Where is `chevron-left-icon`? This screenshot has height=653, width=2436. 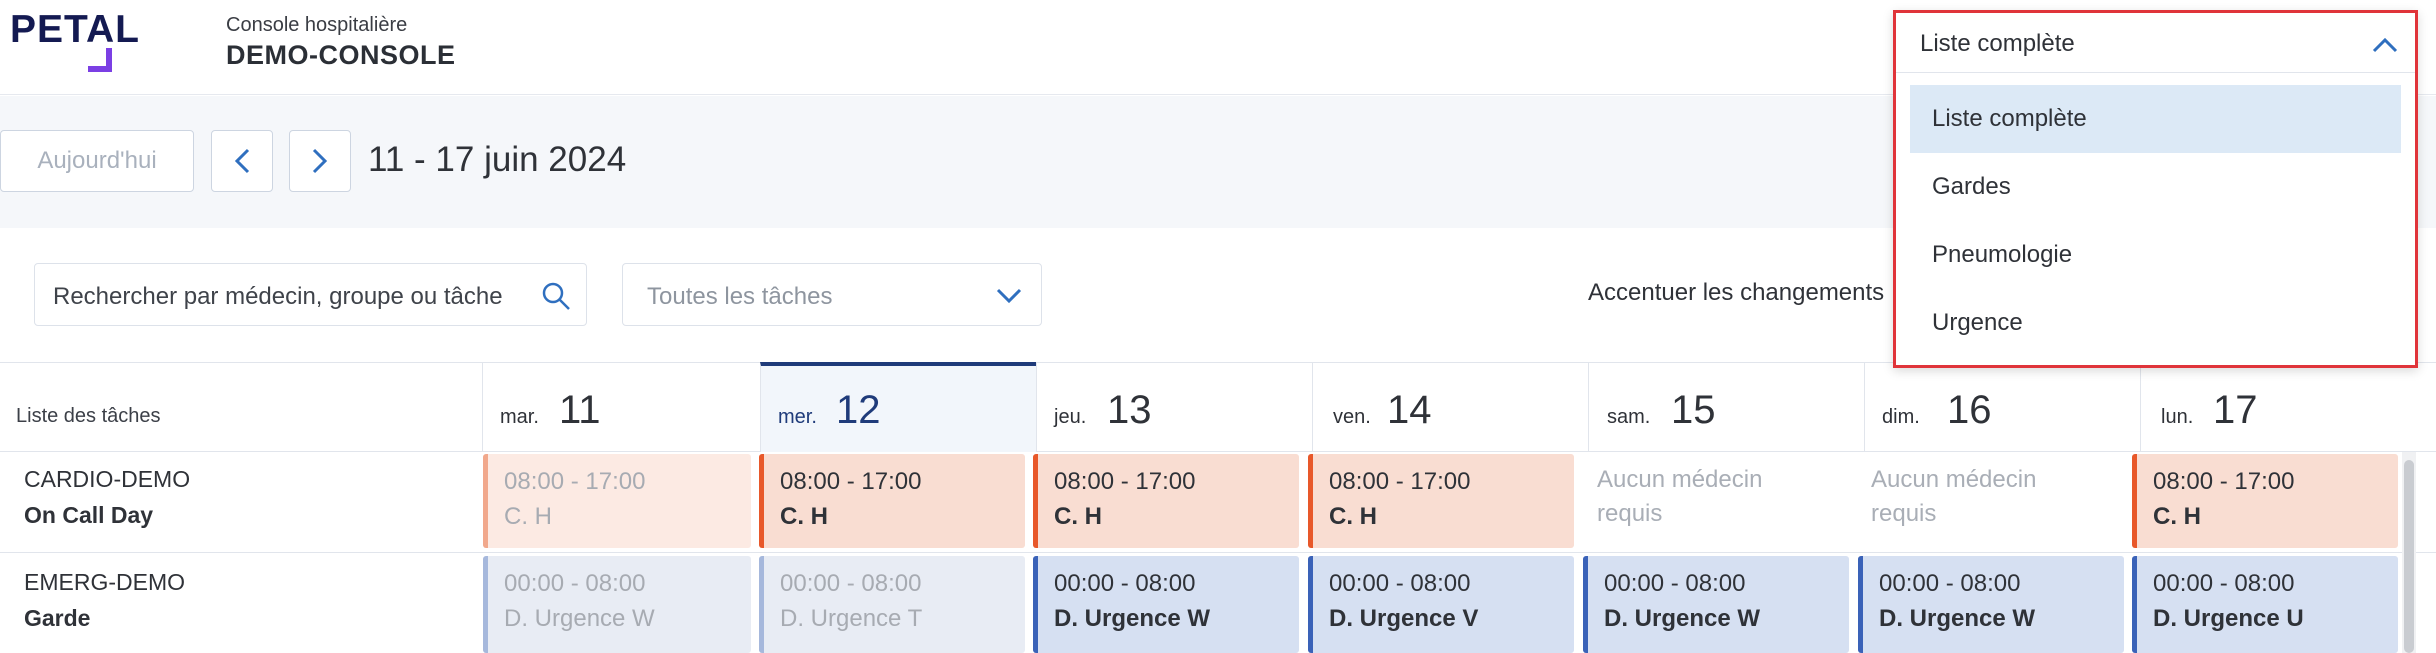
chevron-left-icon is located at coordinates (242, 161).